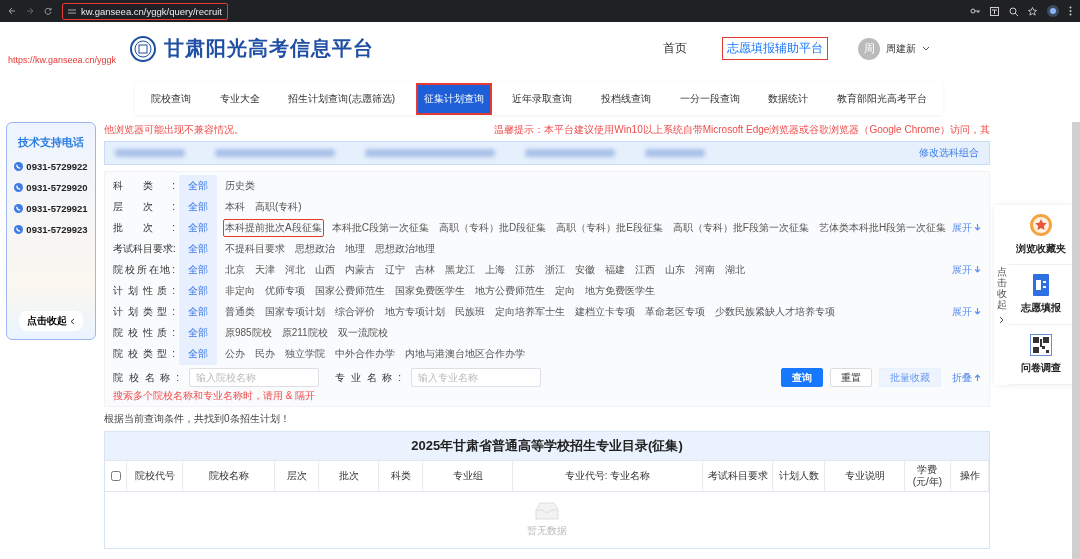 The width and height of the screenshot is (1080, 559). I want to click on filter-option: 江西, so click(645, 269).